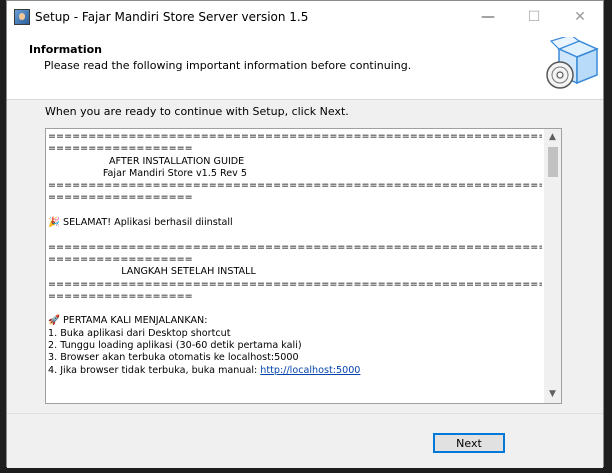  Describe the element at coordinates (139, 333) in the screenshot. I see `memo-line: 1. Buka aplikasi dari Desktop shortcut` at that location.